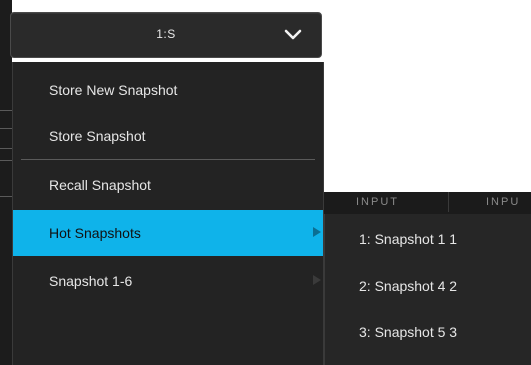 The image size is (531, 365). Describe the element at coordinates (168, 136) in the screenshot. I see `menu-item-store-snapshot: Store Snapshot` at that location.